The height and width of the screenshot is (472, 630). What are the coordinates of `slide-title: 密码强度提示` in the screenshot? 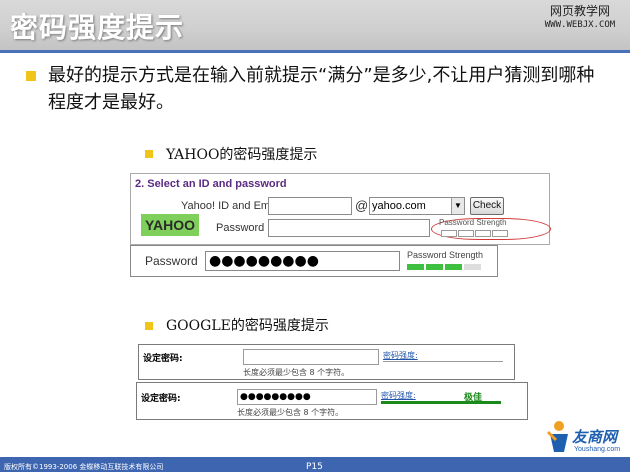 It's located at (97, 27).